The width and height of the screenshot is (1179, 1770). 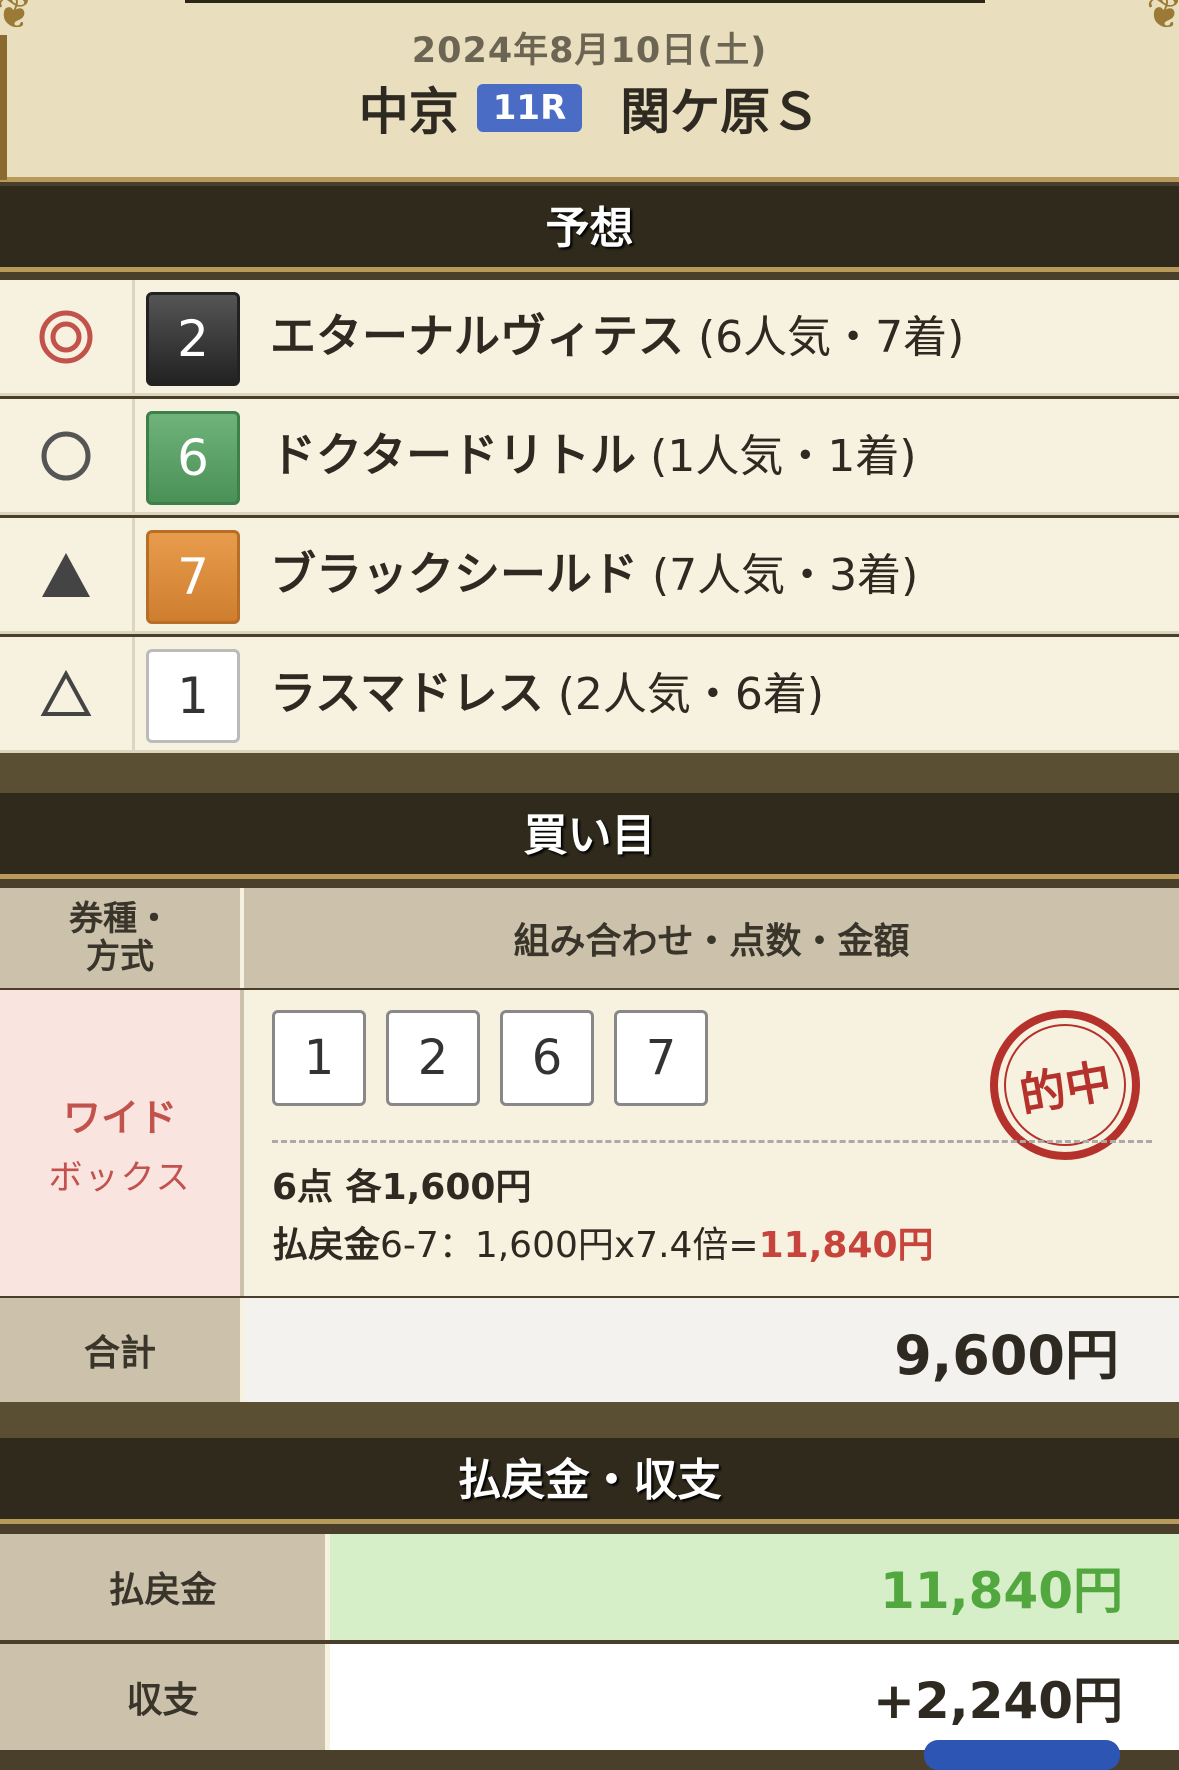 What do you see at coordinates (1022, 1755) in the screenshot?
I see `floating-button` at bounding box center [1022, 1755].